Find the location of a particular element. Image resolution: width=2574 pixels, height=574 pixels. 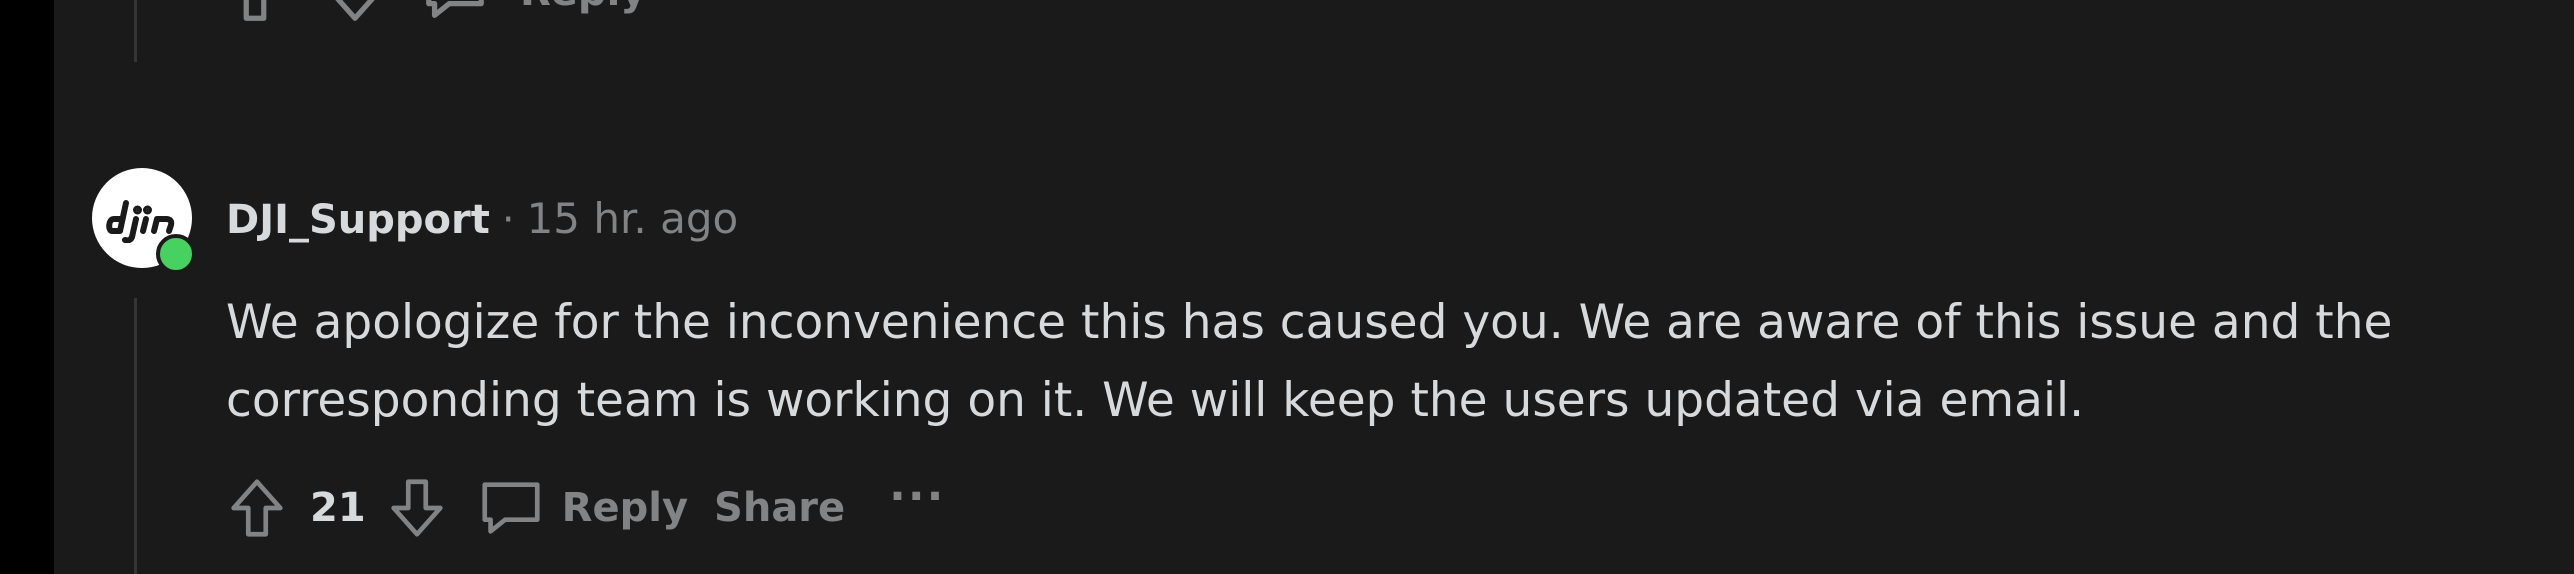

comment-author: DJI_Support is located at coordinates (358, 220).